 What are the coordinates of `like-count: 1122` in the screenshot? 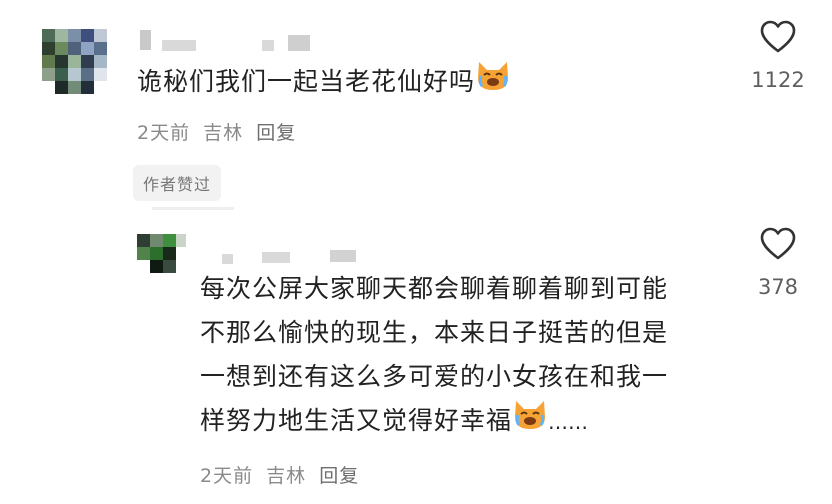 It's located at (778, 80).